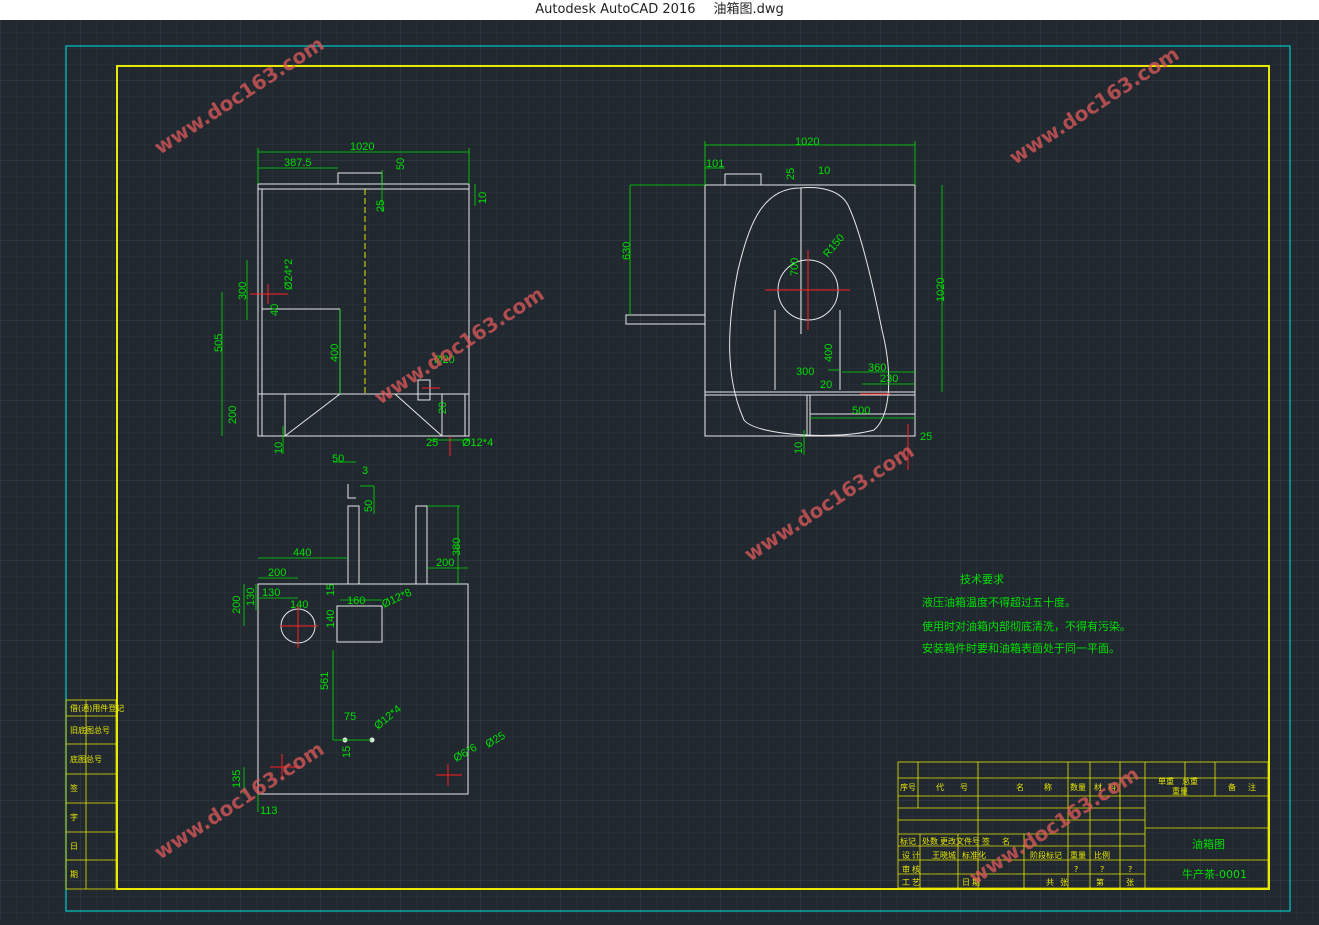  Describe the element at coordinates (1100, 882) in the screenshot. I see `tb-cell-20: 第` at that location.